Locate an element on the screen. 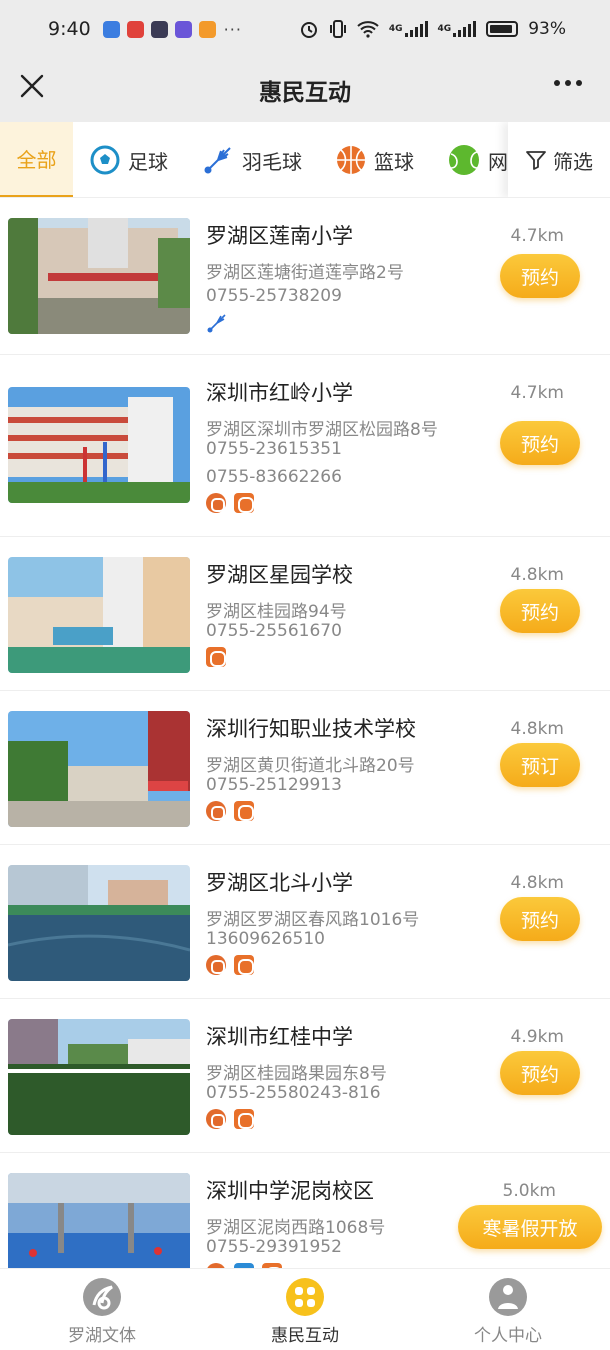 The width and height of the screenshot is (610, 1350). venue-item: 罗湖区星园学校 罗湖区桂园路94号 0755-25561670 4.8km 预约 is located at coordinates (305, 614).